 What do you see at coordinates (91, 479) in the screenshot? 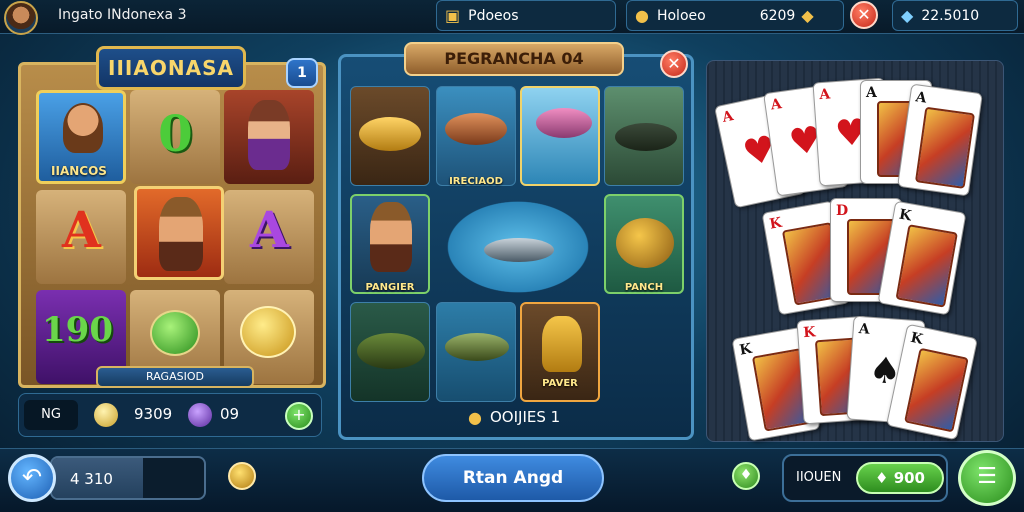
I see `progress-text: 4 310` at bounding box center [91, 479].